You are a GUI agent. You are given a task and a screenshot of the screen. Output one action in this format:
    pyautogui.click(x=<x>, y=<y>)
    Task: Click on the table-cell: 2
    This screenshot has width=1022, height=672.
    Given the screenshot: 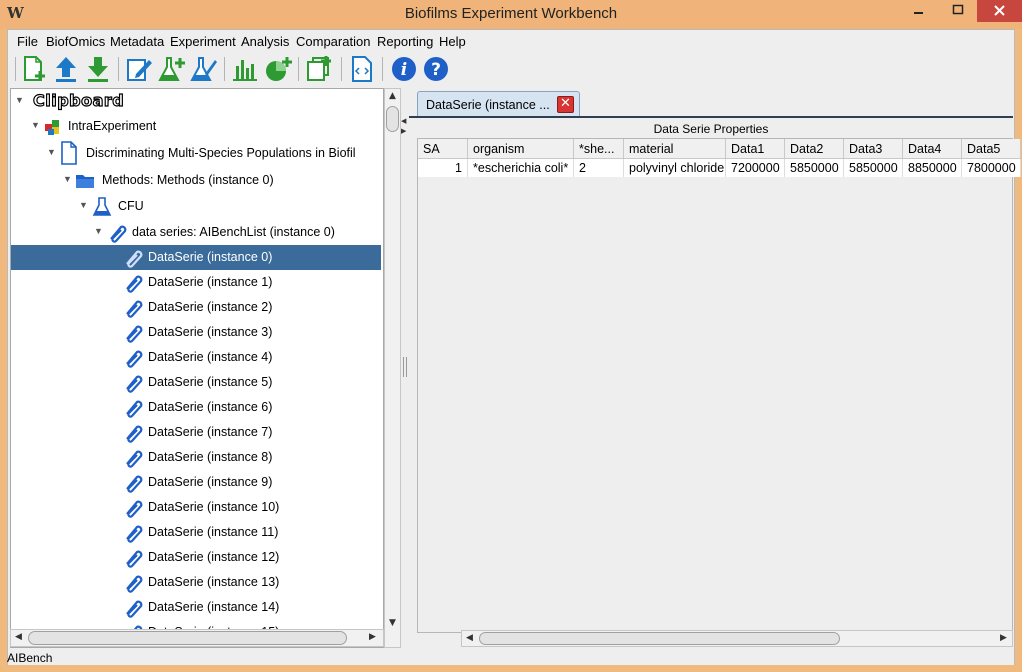 What is the action you would take?
    pyautogui.click(x=599, y=168)
    